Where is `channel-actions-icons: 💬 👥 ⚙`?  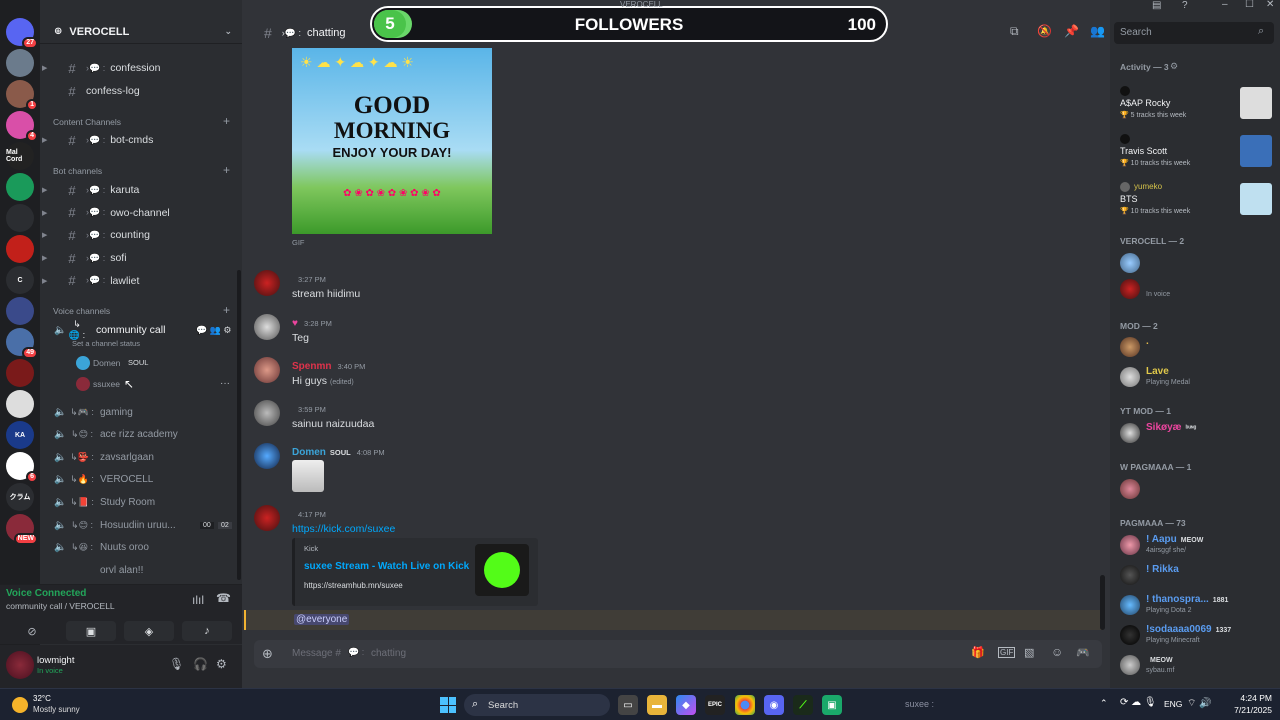 channel-actions-icons: 💬 👥 ⚙ is located at coordinates (213, 330).